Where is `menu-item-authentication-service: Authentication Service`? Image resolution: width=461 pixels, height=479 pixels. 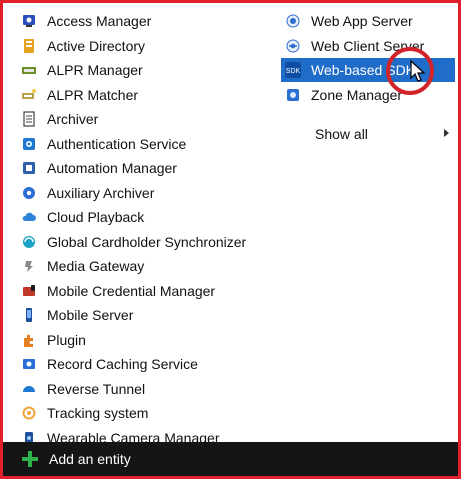
menu-item-authentication-service: Authentication Service is located at coordinates (103, 144).